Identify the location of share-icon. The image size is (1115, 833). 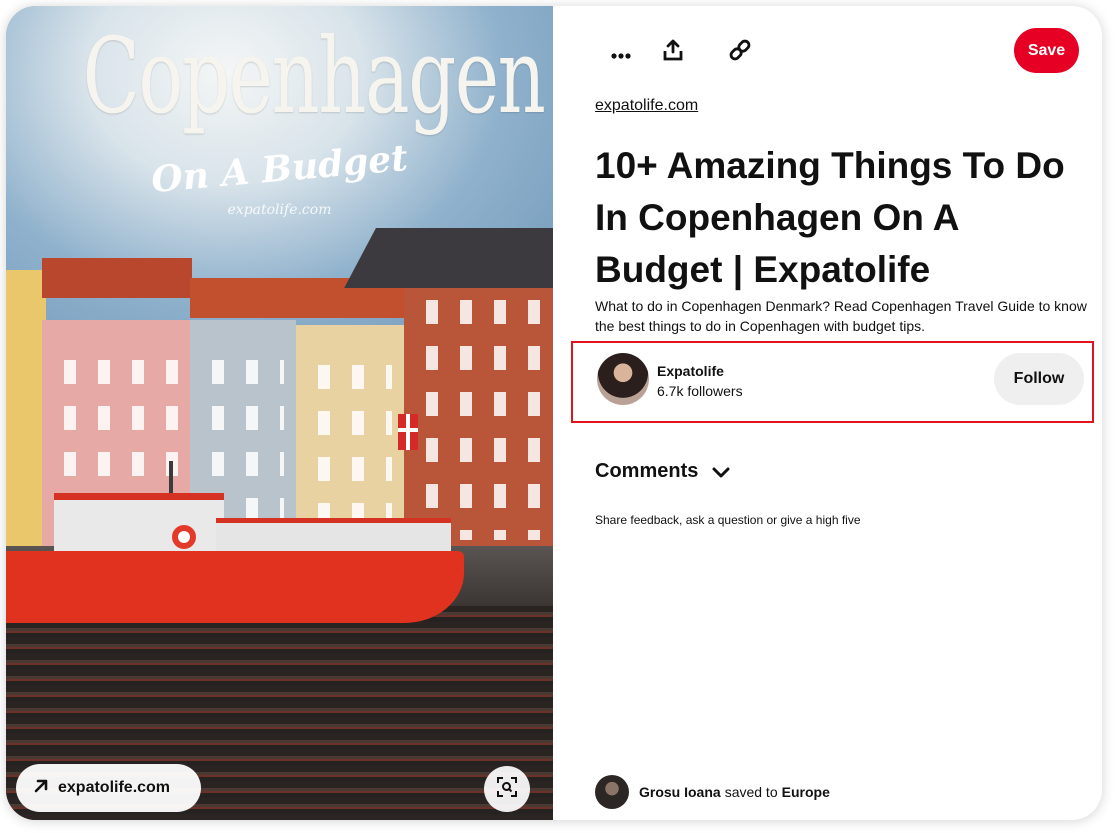
(673, 53).